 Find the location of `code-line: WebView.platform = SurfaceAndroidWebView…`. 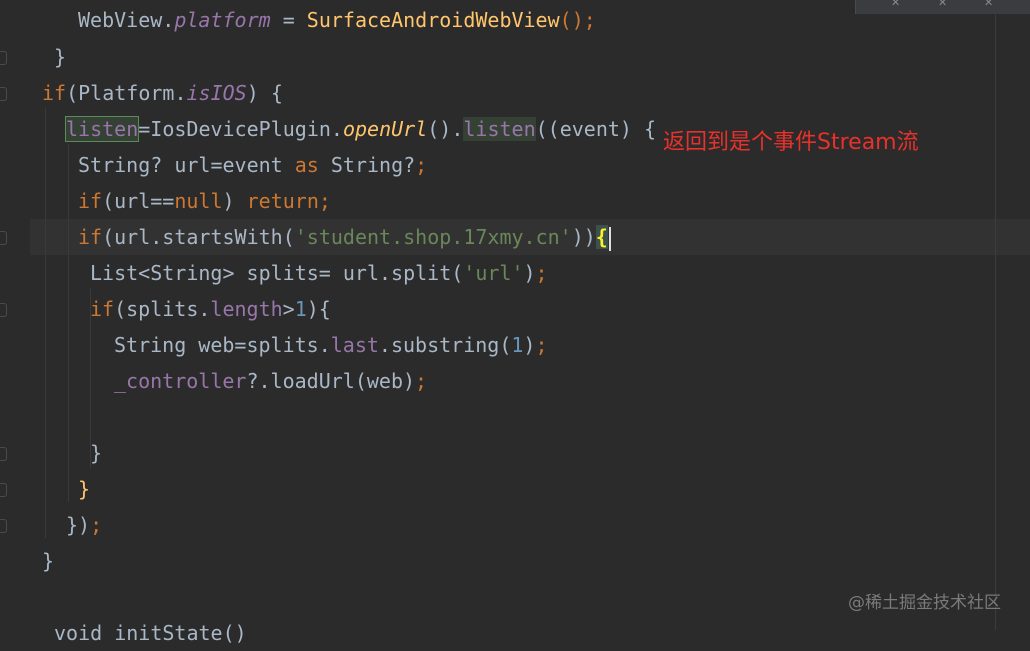

code-line: WebView.platform = SurfaceAndroidWebView… is located at coordinates (337, 20).